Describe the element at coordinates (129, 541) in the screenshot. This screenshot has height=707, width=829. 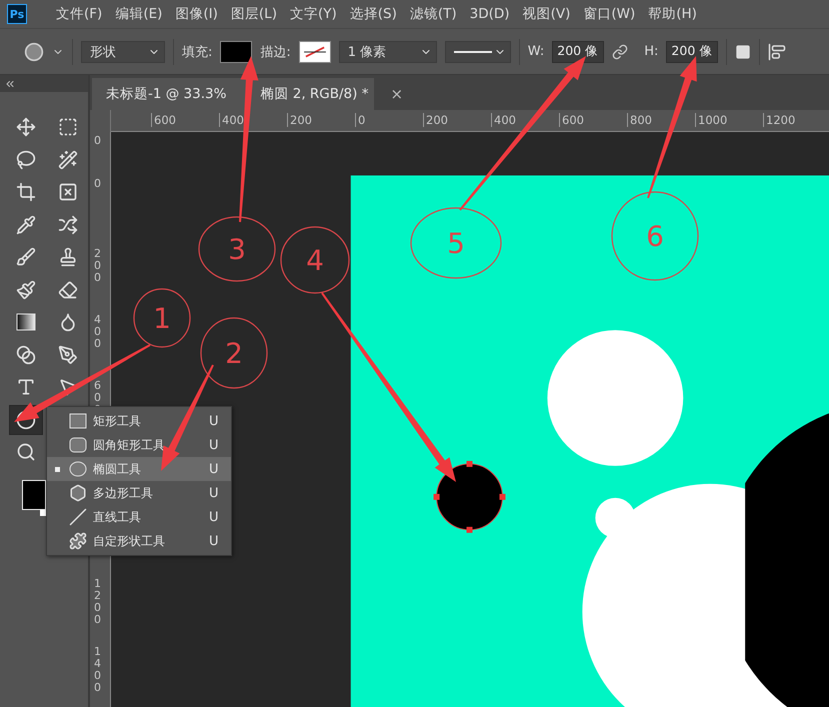
I see `menu-label: 自定形状工具` at that location.